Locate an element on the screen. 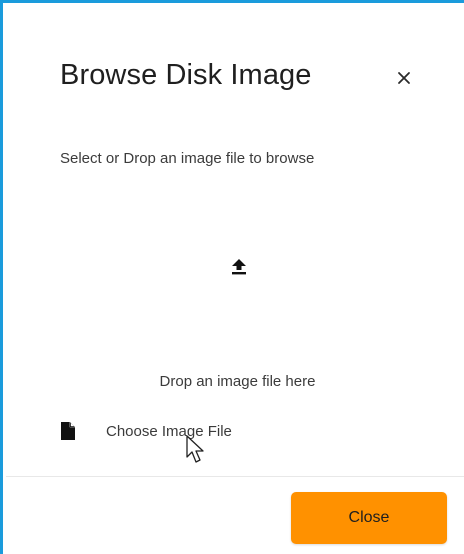  dialog-subtitle: Select or Drop an image file to browse is located at coordinates (187, 158).